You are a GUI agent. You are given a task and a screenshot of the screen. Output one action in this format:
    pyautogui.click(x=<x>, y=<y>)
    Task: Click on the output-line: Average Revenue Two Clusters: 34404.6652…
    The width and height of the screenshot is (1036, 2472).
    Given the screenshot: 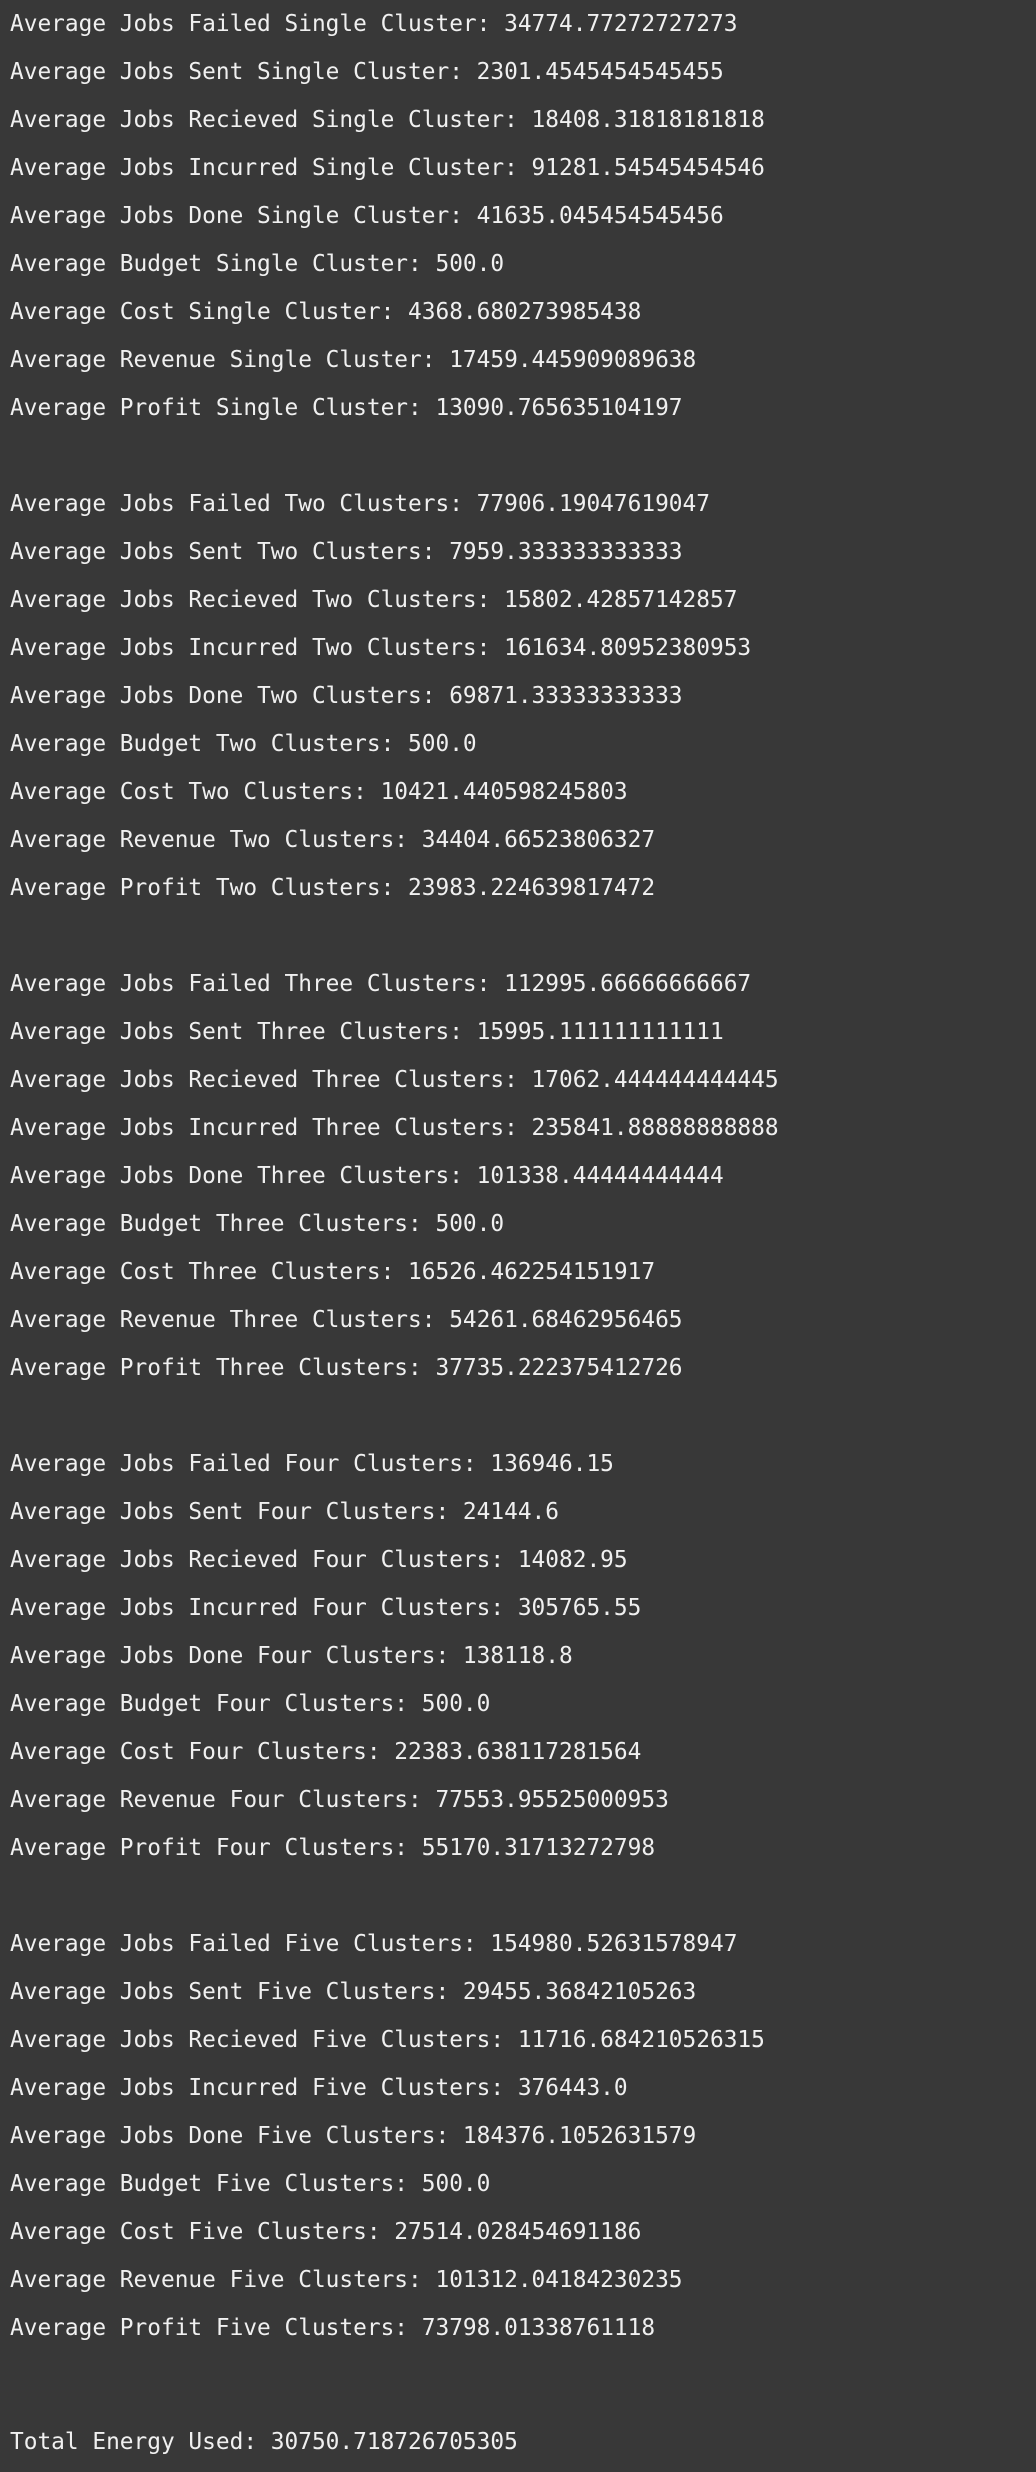 What is the action you would take?
    pyautogui.click(x=333, y=840)
    